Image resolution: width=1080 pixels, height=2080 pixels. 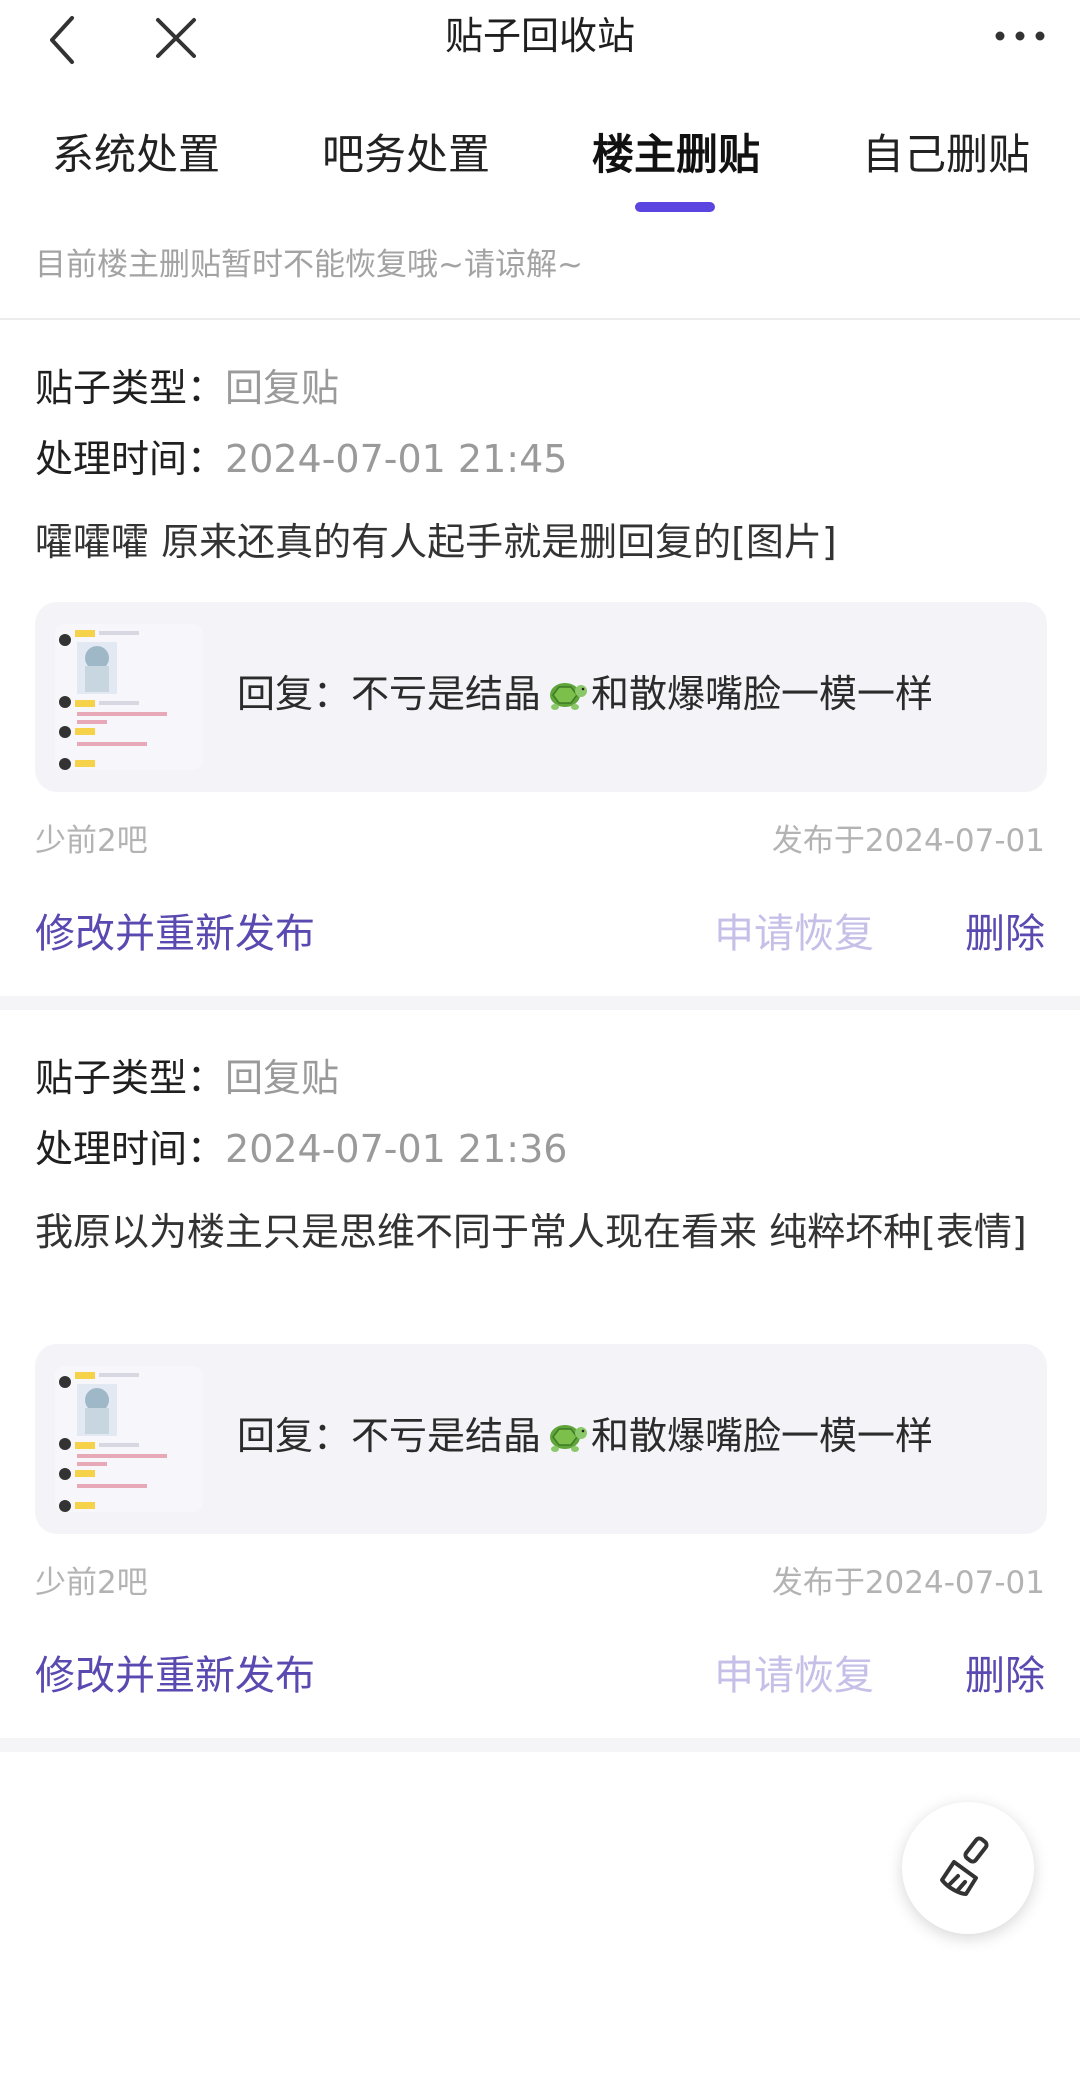 I want to click on tab-moderator: 吧务处置, so click(x=406, y=155).